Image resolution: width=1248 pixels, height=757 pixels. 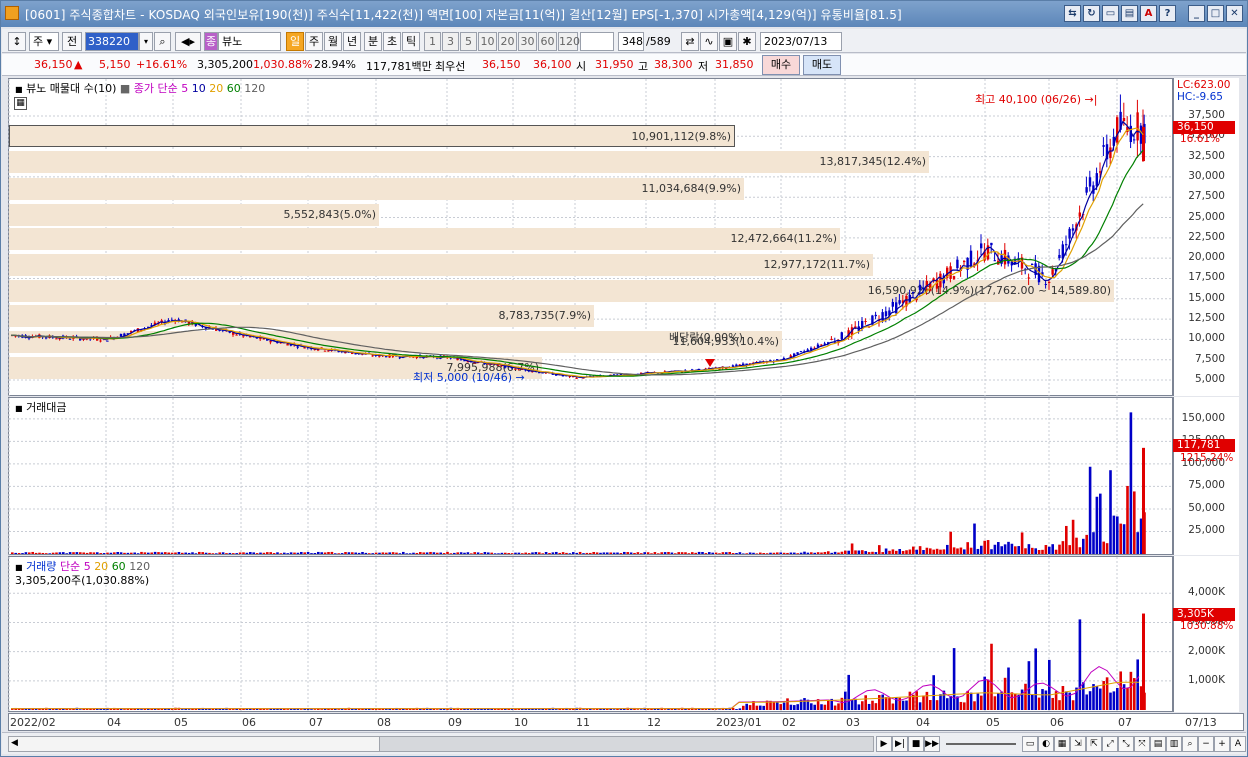 I want to click on tool9-icon: ▤, so click(x=1158, y=744).